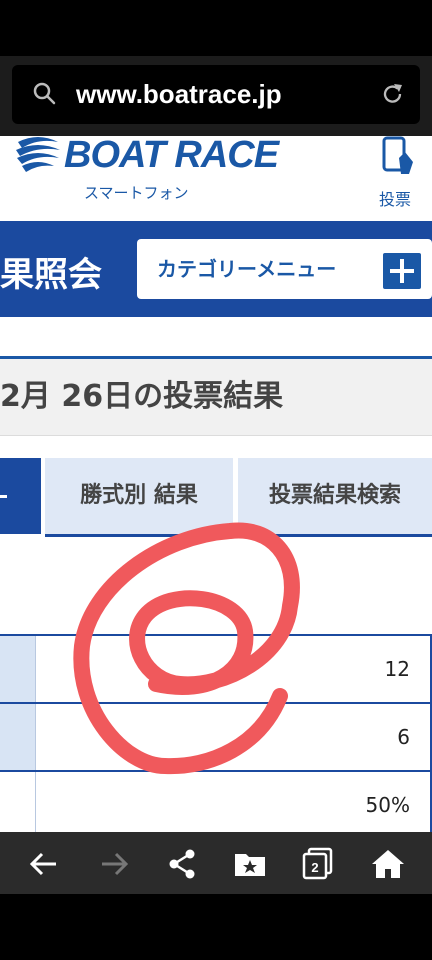 This screenshot has height=960, width=432. What do you see at coordinates (250, 864) in the screenshot?
I see `bookmarks-icon` at bounding box center [250, 864].